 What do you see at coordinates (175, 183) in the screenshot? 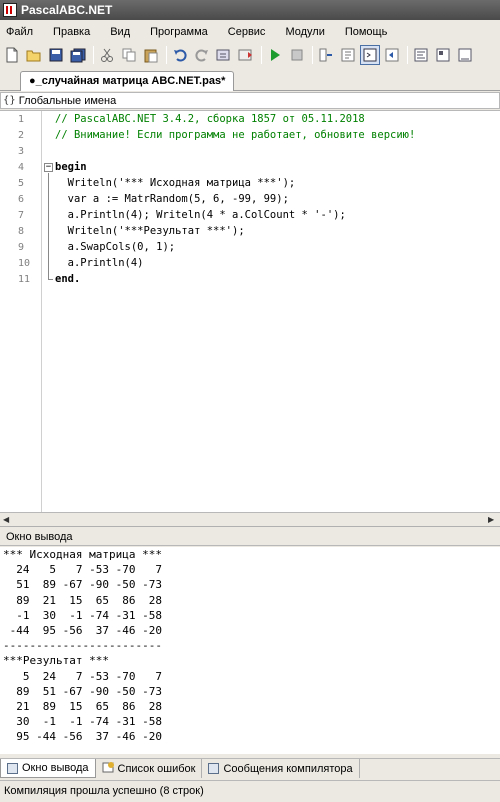
I see `code-line: Writeln('*** Исходная матрица ***');` at bounding box center [175, 183].